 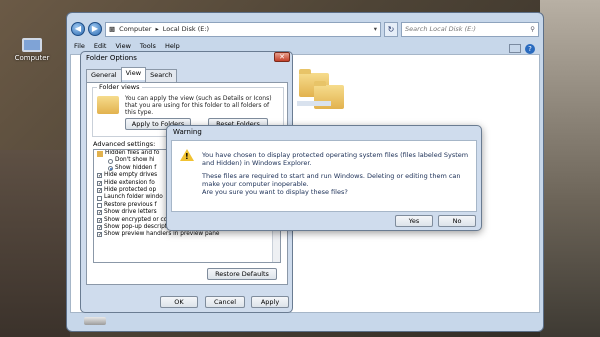 I want to click on folder-views-legend: Folder views, so click(x=119, y=87).